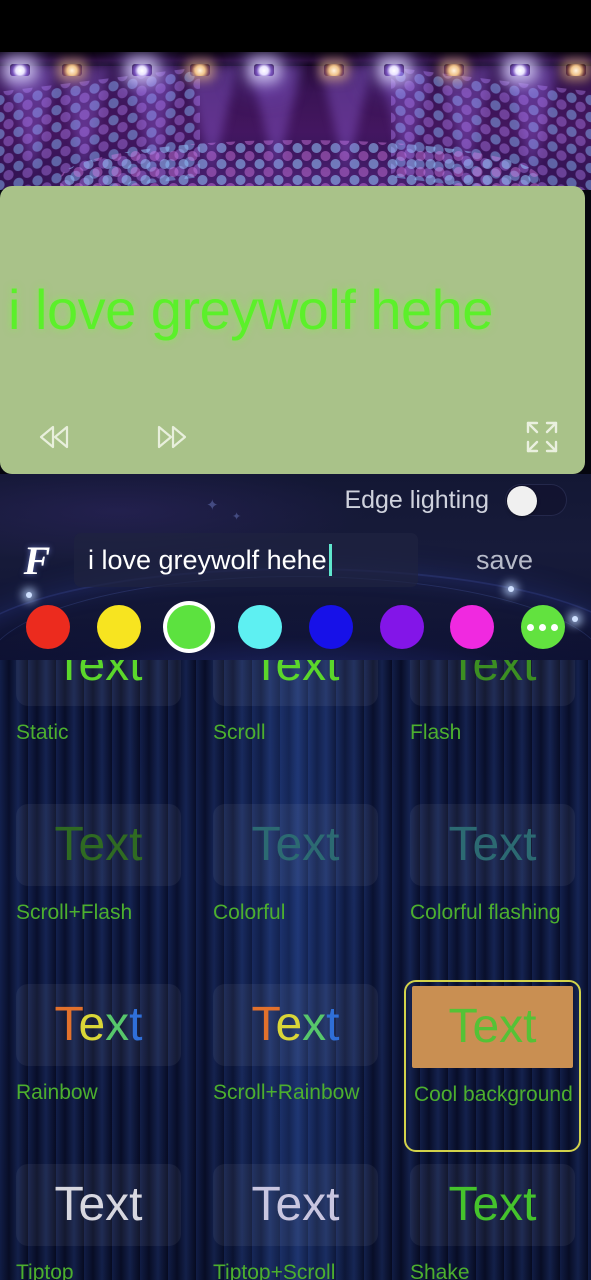 This screenshot has width=591, height=1280. I want to click on effect-cell-tiptop: Text Tiptop, so click(98, 1216).